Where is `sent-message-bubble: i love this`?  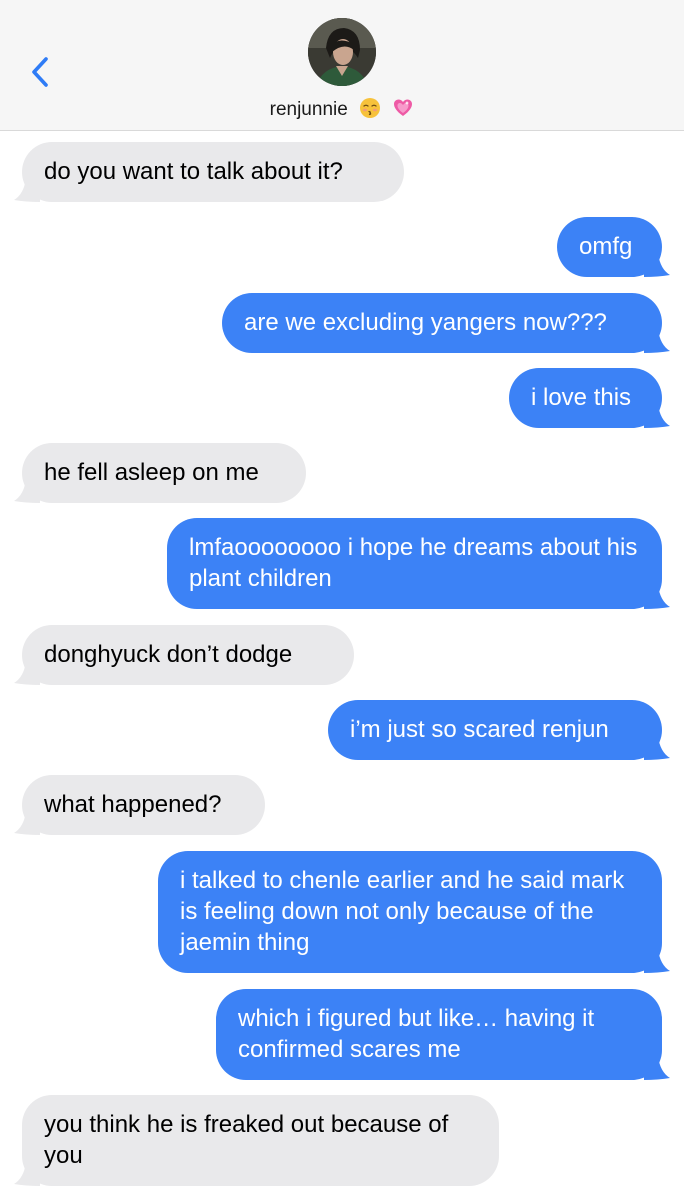 sent-message-bubble: i love this is located at coordinates (589, 398).